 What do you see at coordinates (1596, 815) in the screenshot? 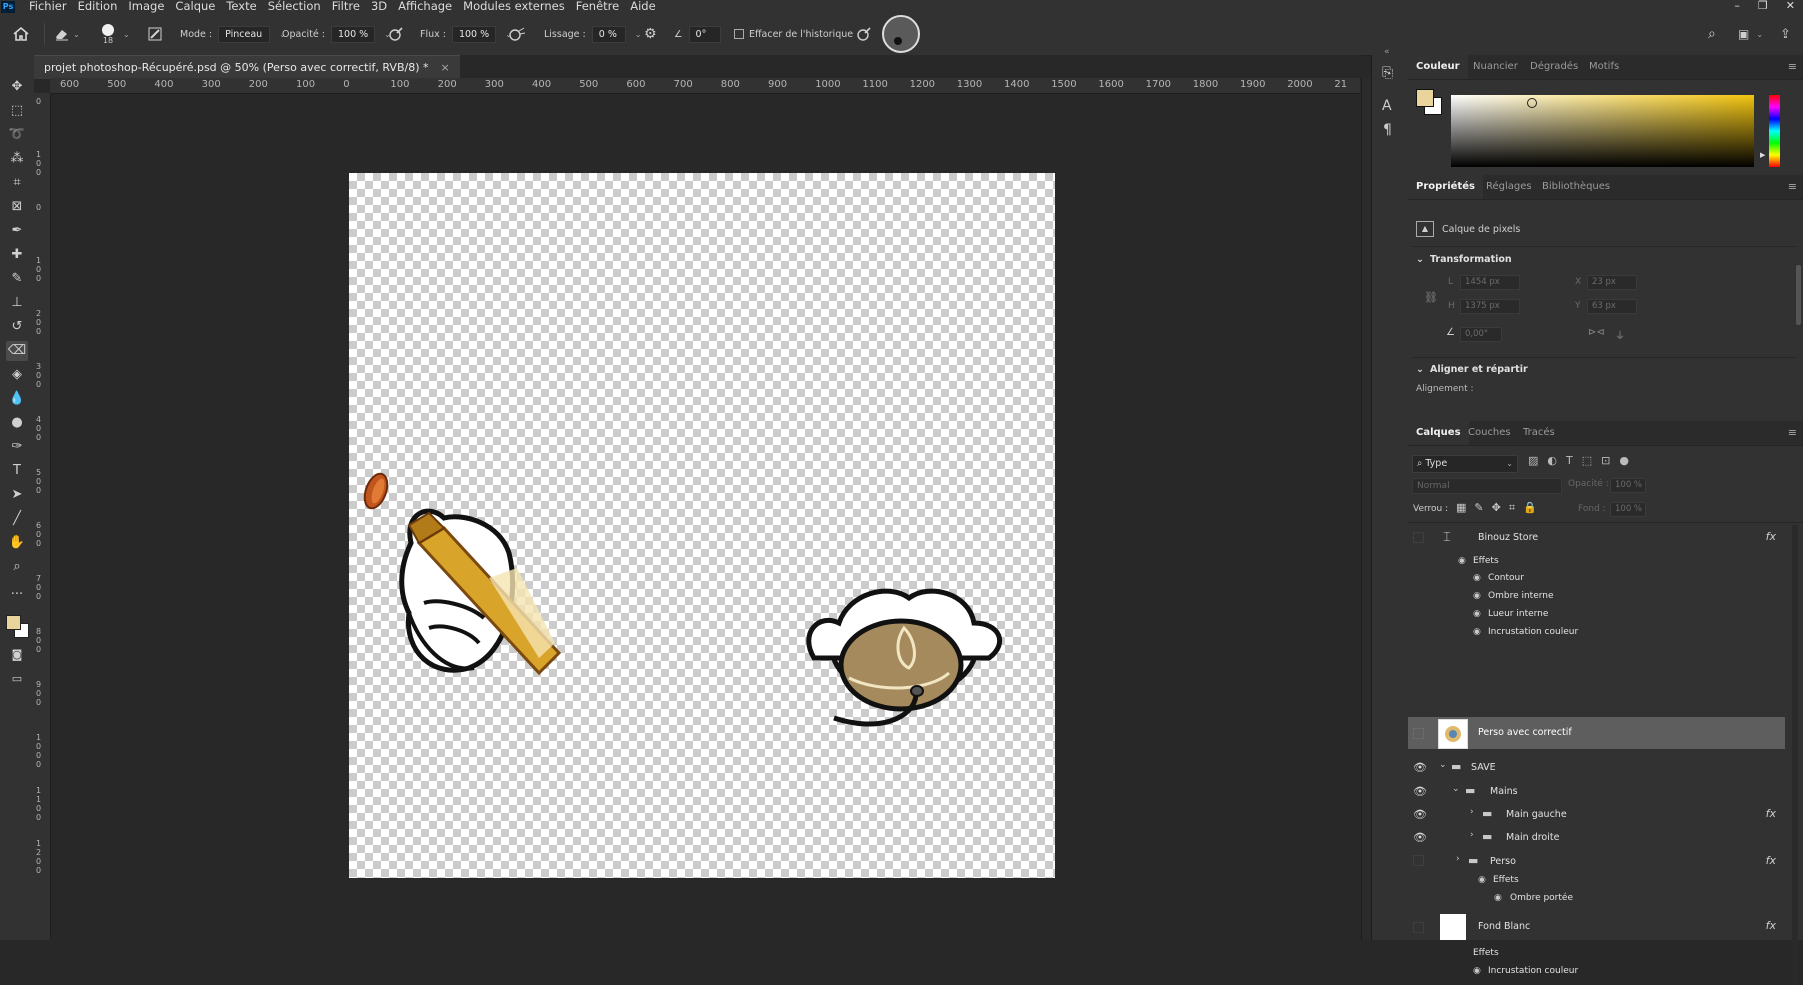
I see `group-row: 👁 › ▬ Main gauche fx` at bounding box center [1596, 815].